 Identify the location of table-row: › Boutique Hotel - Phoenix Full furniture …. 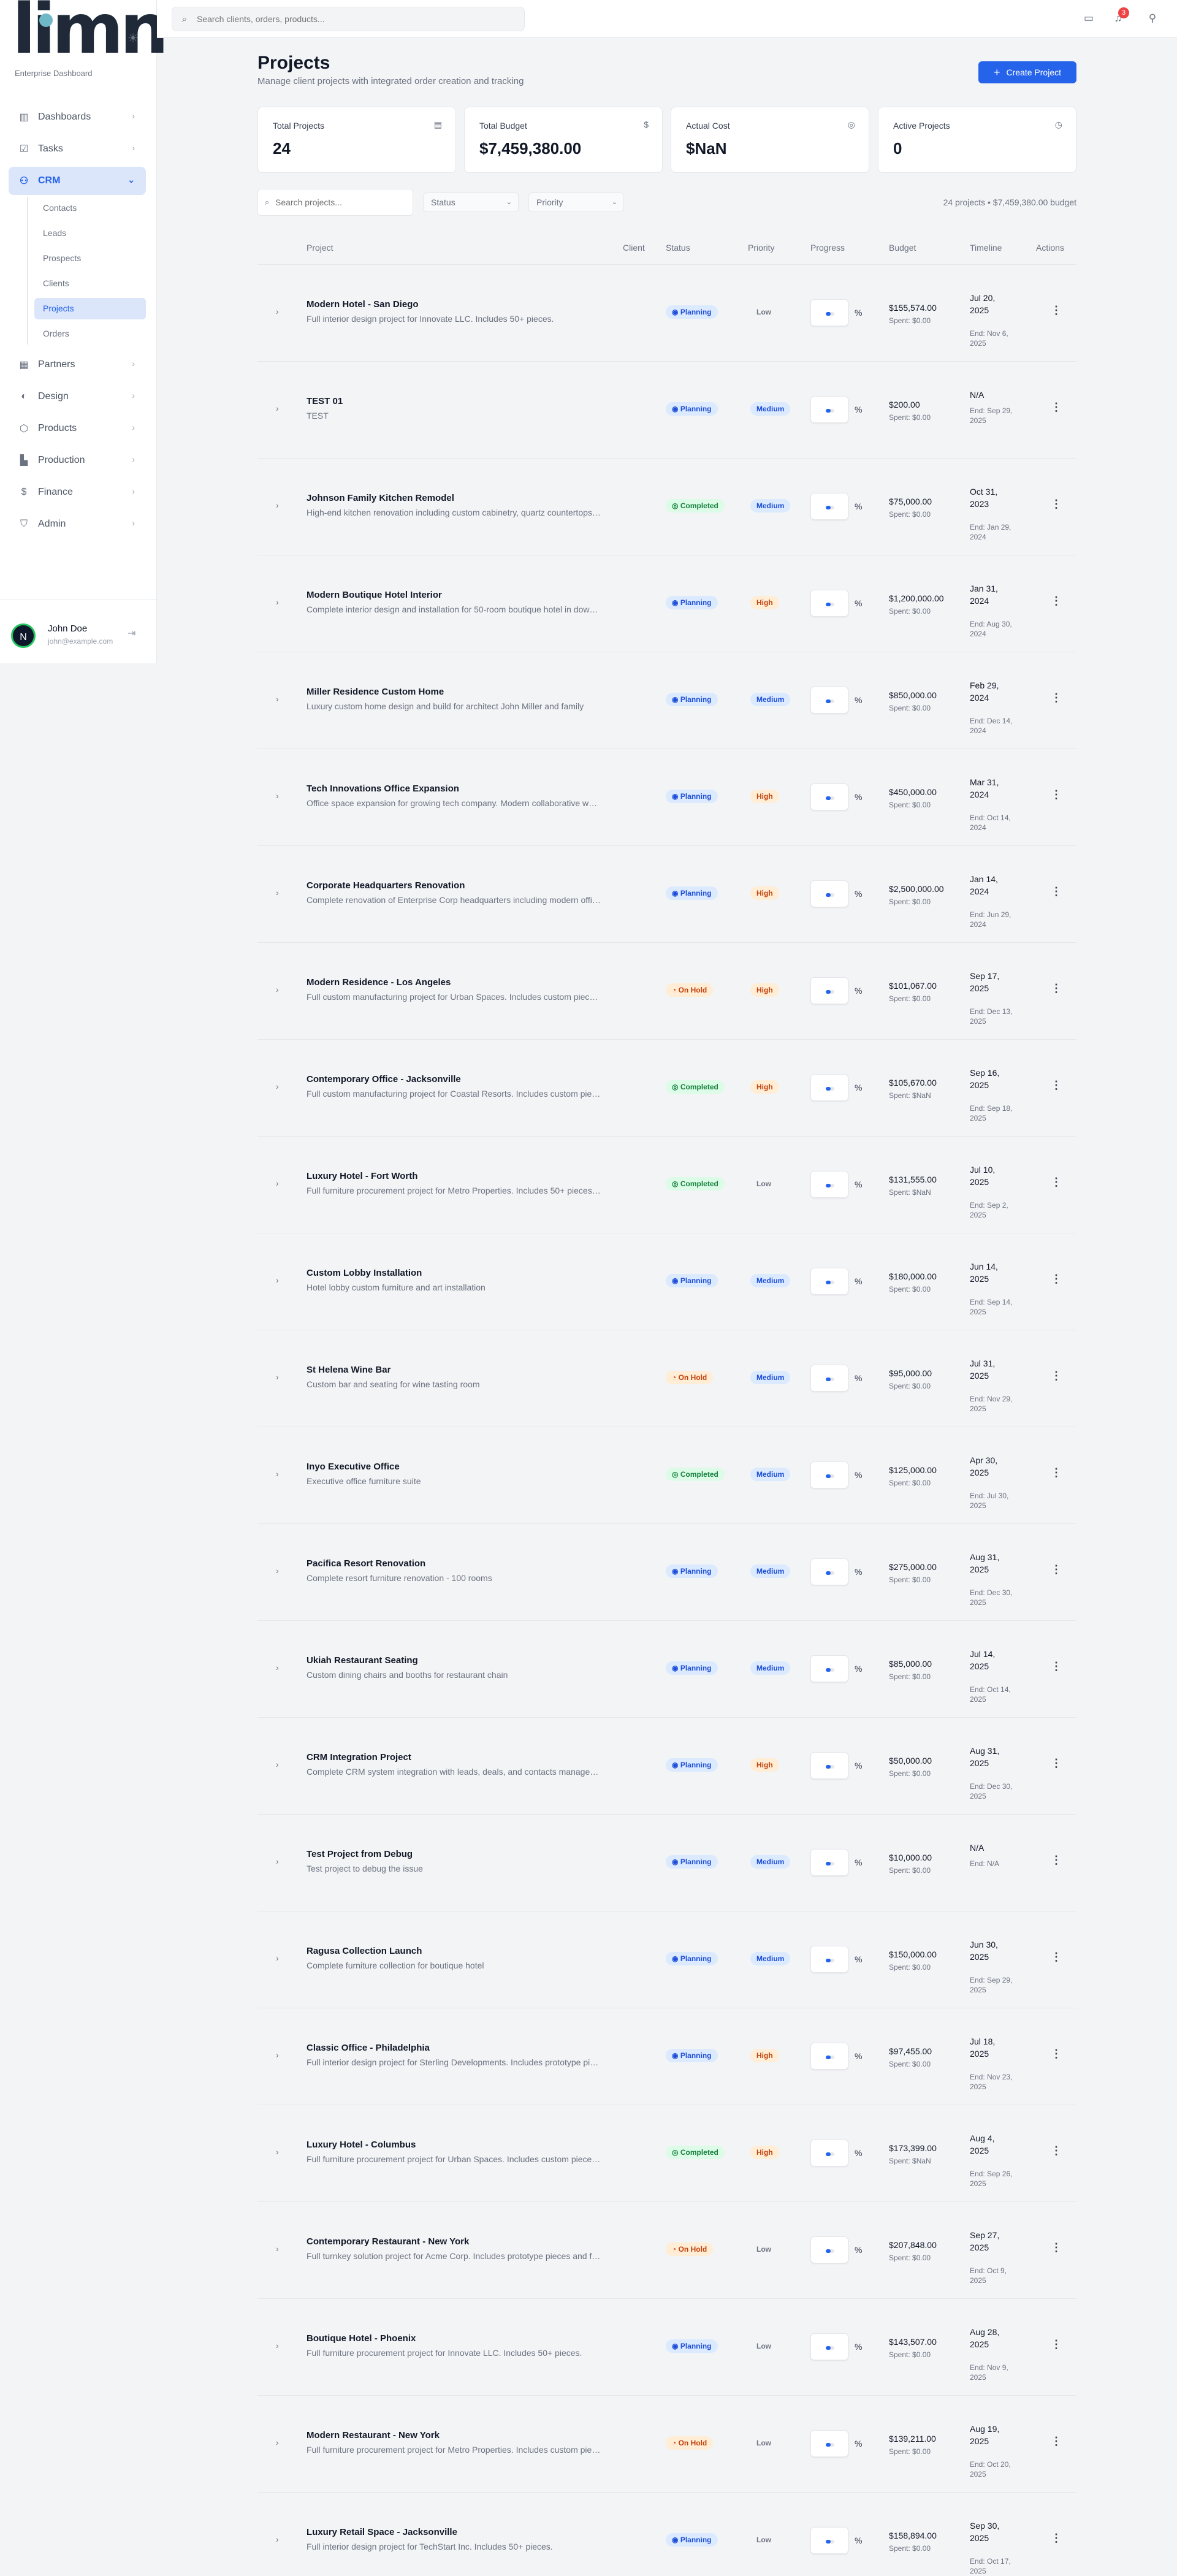
(666, 2347).